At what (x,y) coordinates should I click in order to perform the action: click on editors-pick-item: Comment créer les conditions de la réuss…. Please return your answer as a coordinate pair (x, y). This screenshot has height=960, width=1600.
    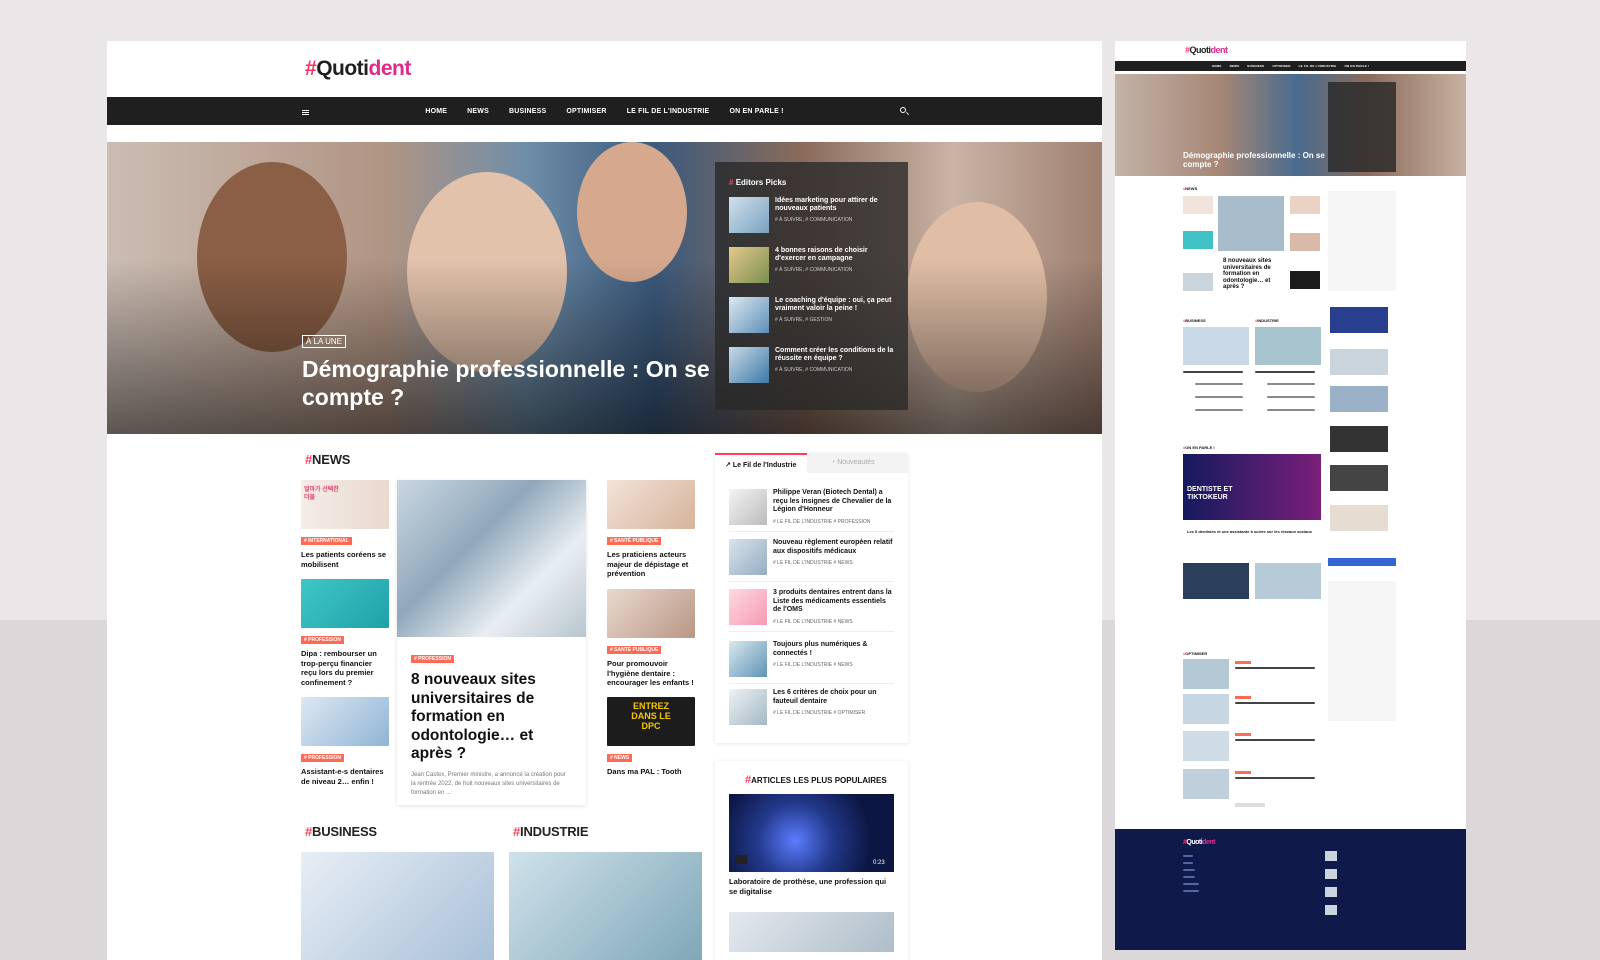
    Looking at the image, I should click on (811, 365).